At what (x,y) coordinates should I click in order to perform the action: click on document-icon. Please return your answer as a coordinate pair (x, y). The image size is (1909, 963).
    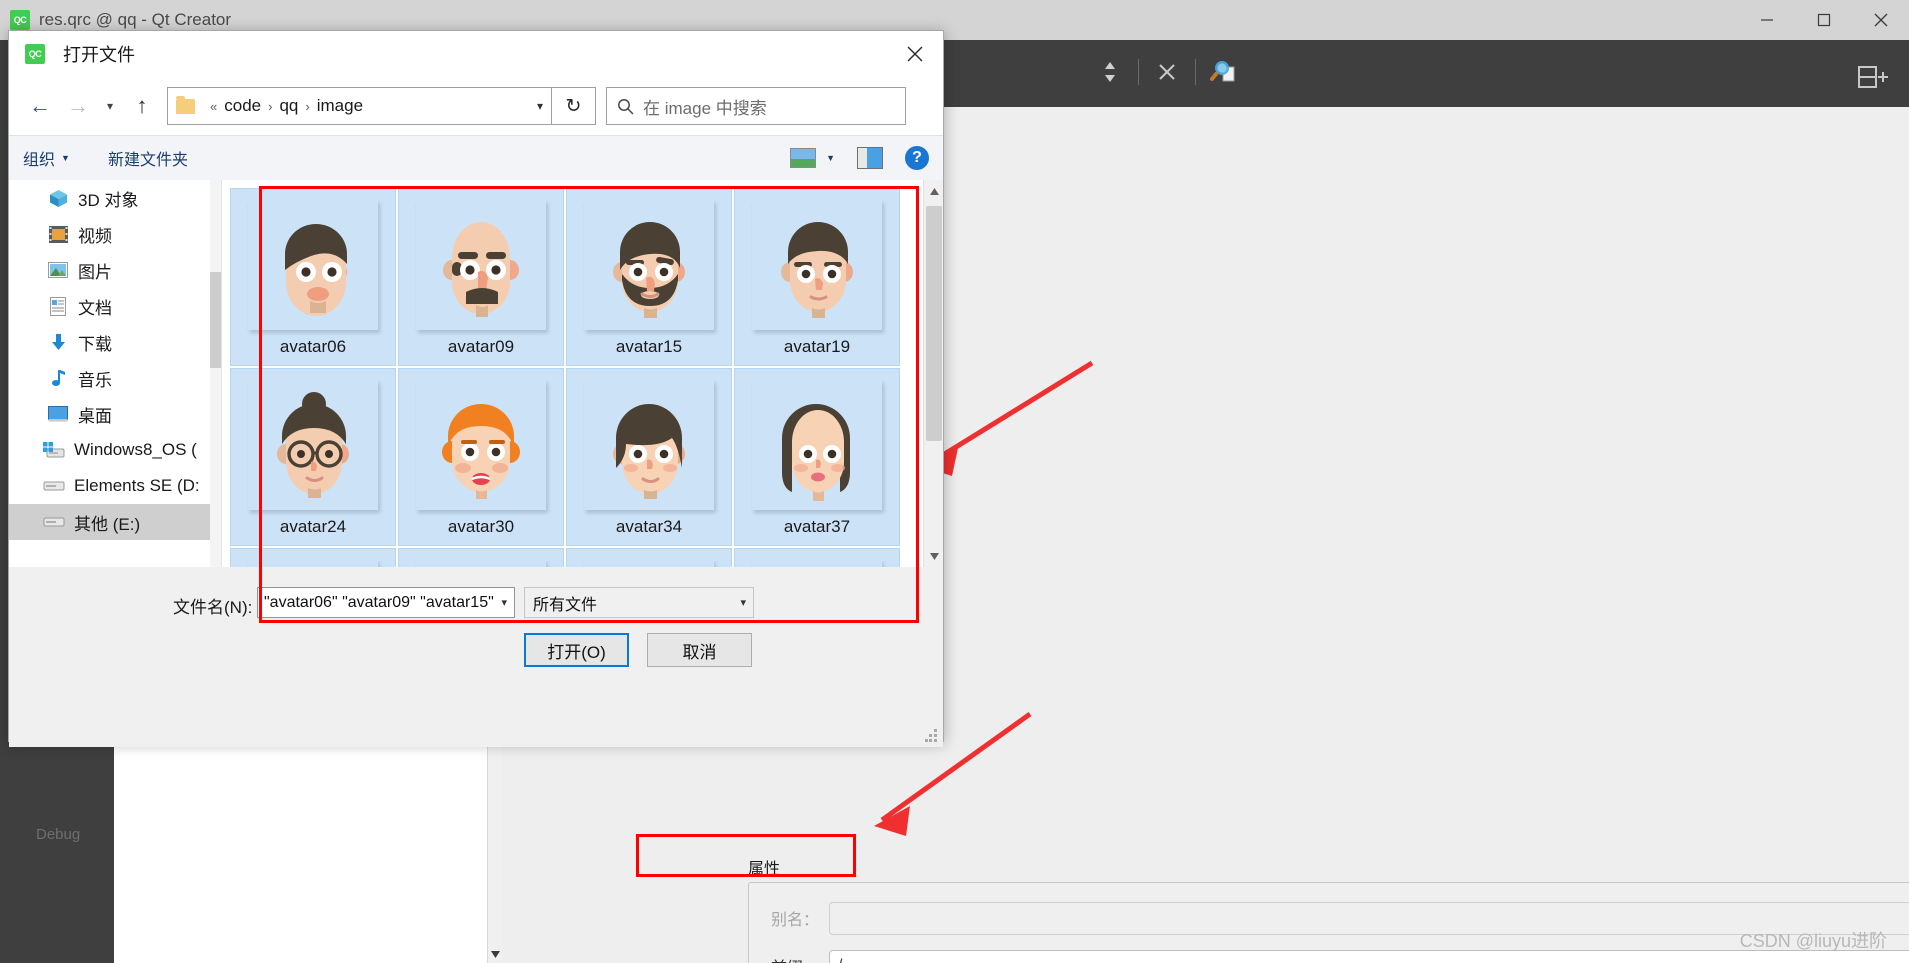
    Looking at the image, I should click on (58, 306).